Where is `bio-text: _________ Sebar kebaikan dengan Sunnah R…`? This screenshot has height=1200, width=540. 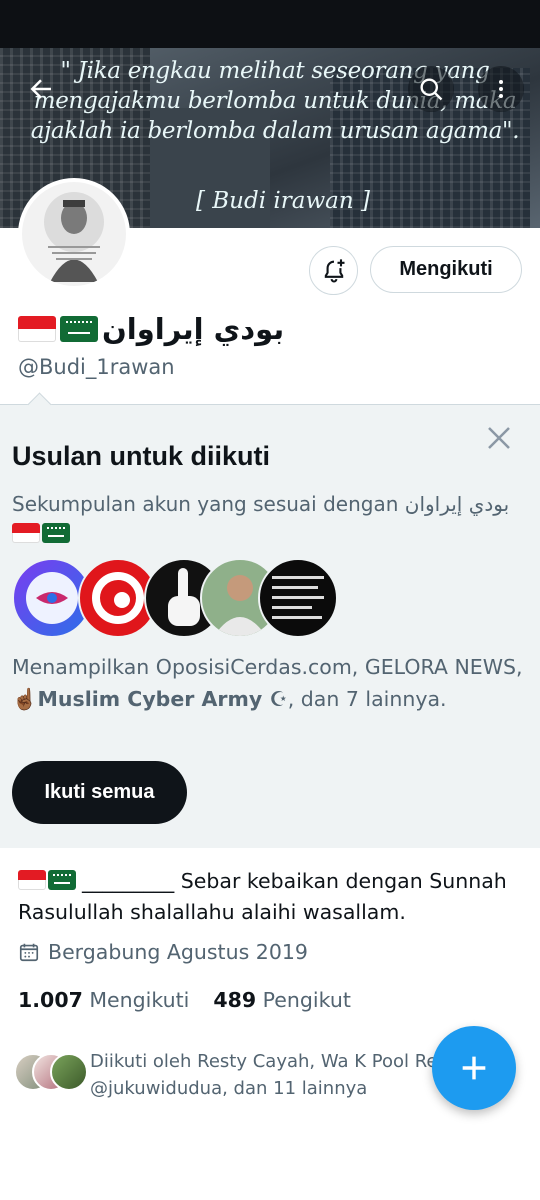
bio-text: _________ Sebar kebaikan dengan Sunnah R… is located at coordinates (262, 896).